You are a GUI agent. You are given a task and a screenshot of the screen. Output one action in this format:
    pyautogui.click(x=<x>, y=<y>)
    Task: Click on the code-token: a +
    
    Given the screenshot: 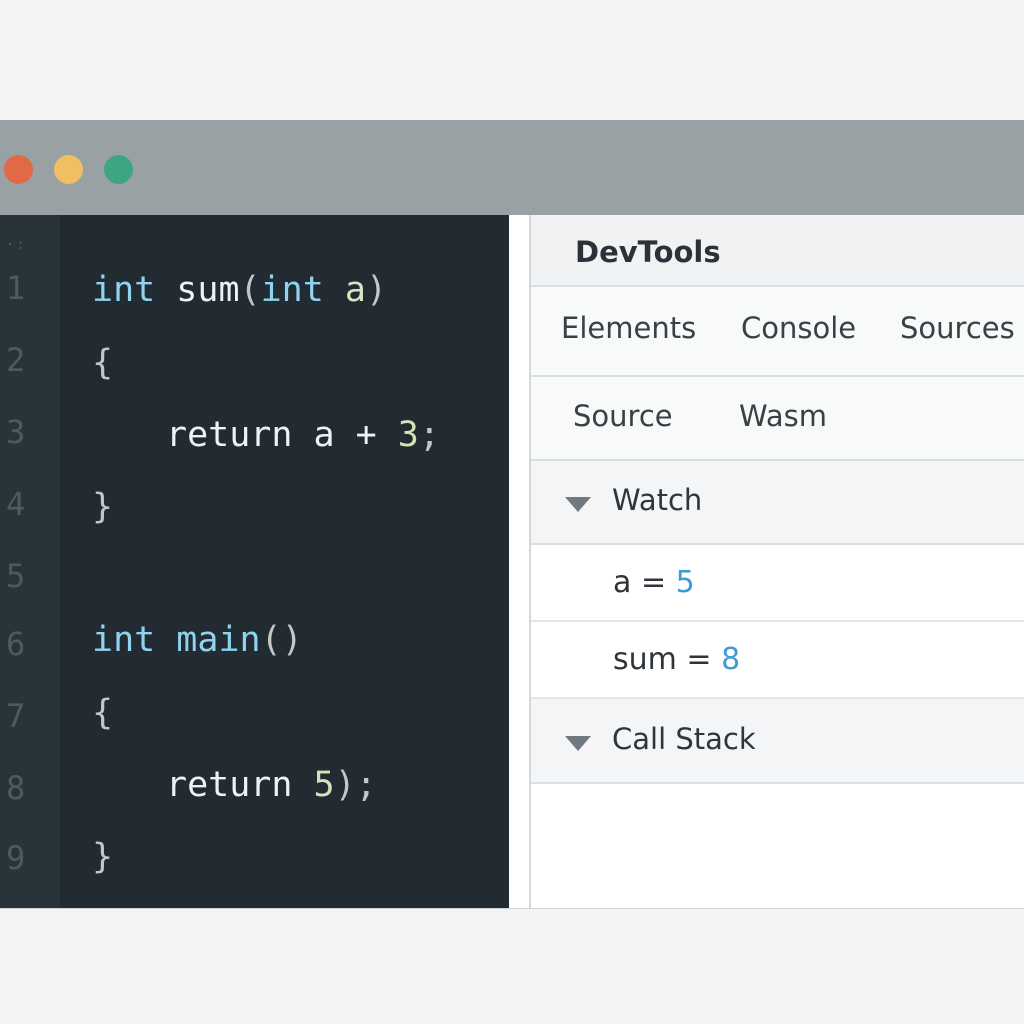 What is the action you would take?
    pyautogui.click(x=345, y=435)
    